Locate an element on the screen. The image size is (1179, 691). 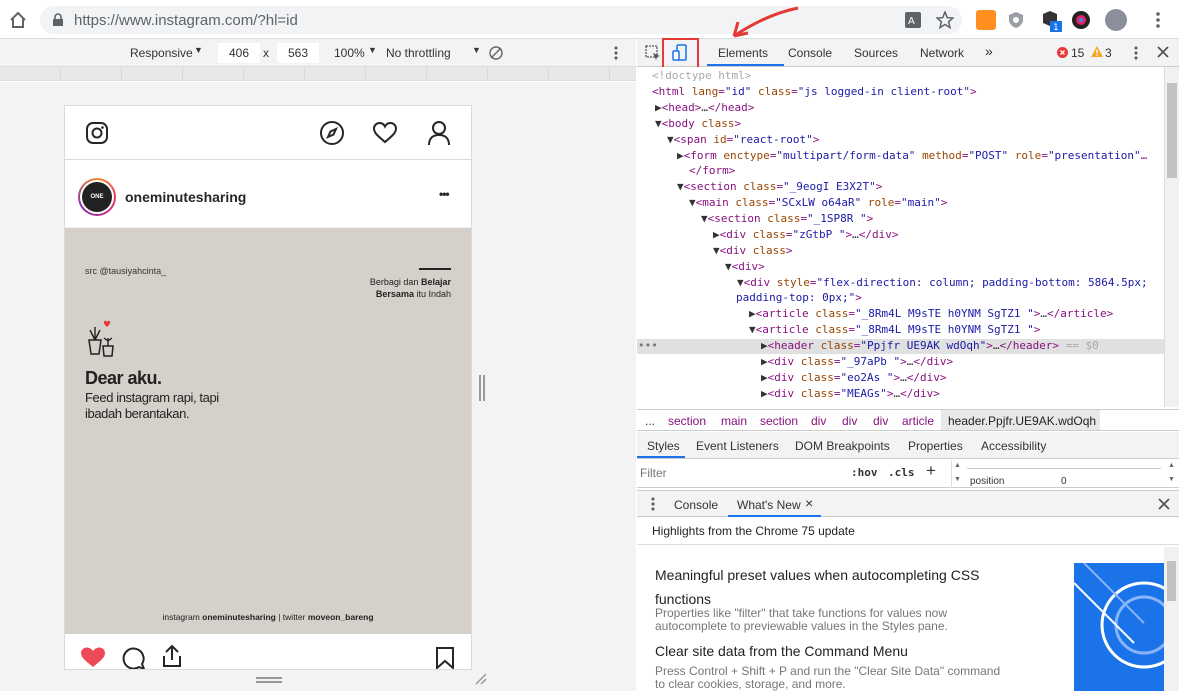
star-icon is located at coordinates (945, 20).